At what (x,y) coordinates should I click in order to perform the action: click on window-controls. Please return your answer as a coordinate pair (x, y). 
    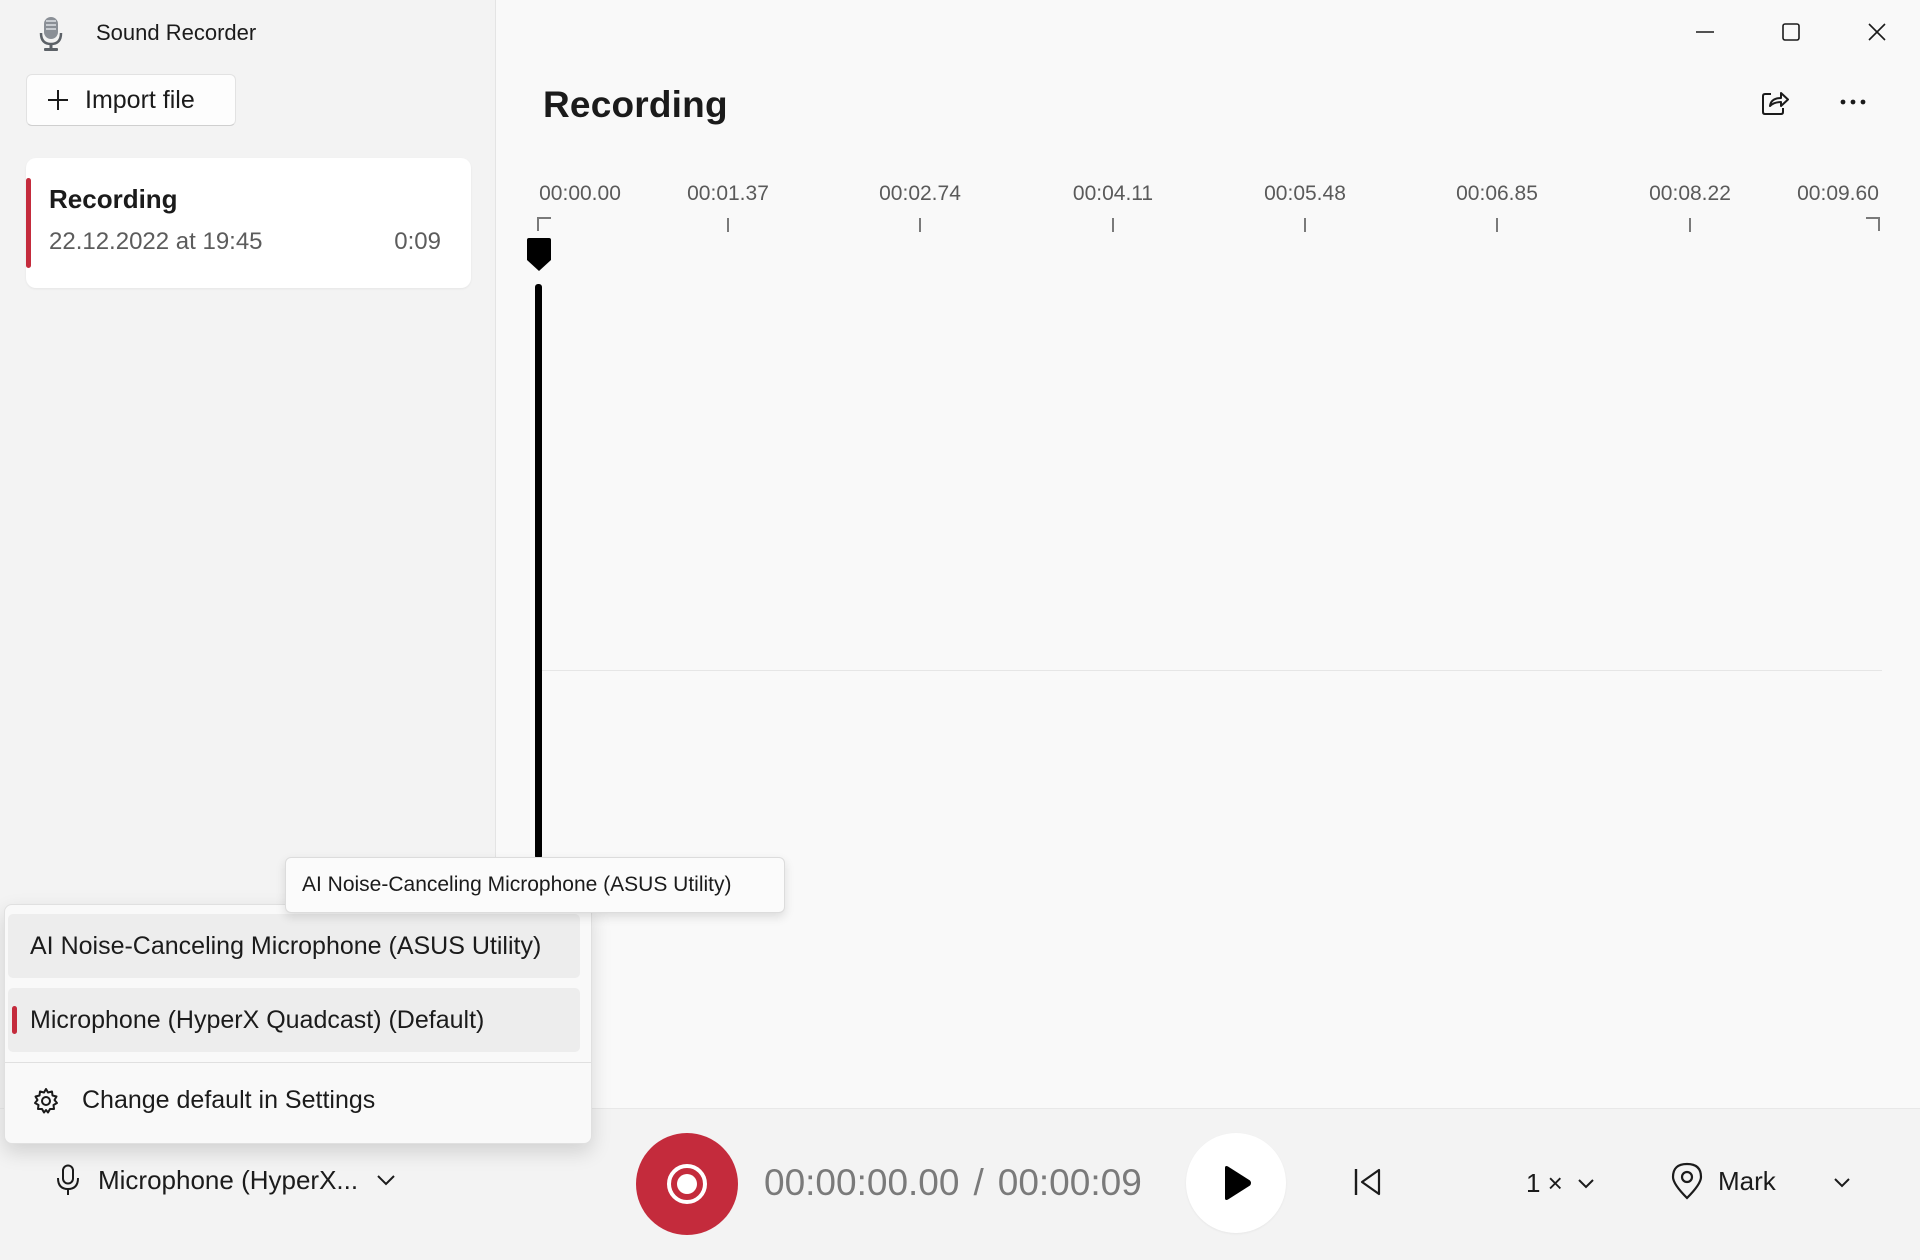
    Looking at the image, I should click on (1791, 32).